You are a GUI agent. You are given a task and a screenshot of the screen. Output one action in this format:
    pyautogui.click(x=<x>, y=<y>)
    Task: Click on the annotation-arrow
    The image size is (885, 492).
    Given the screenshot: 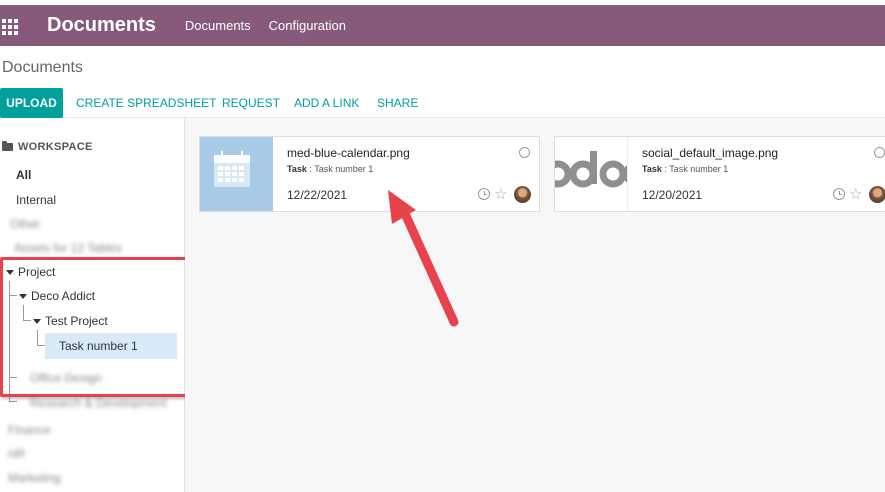 What is the action you would take?
    pyautogui.click(x=423, y=258)
    